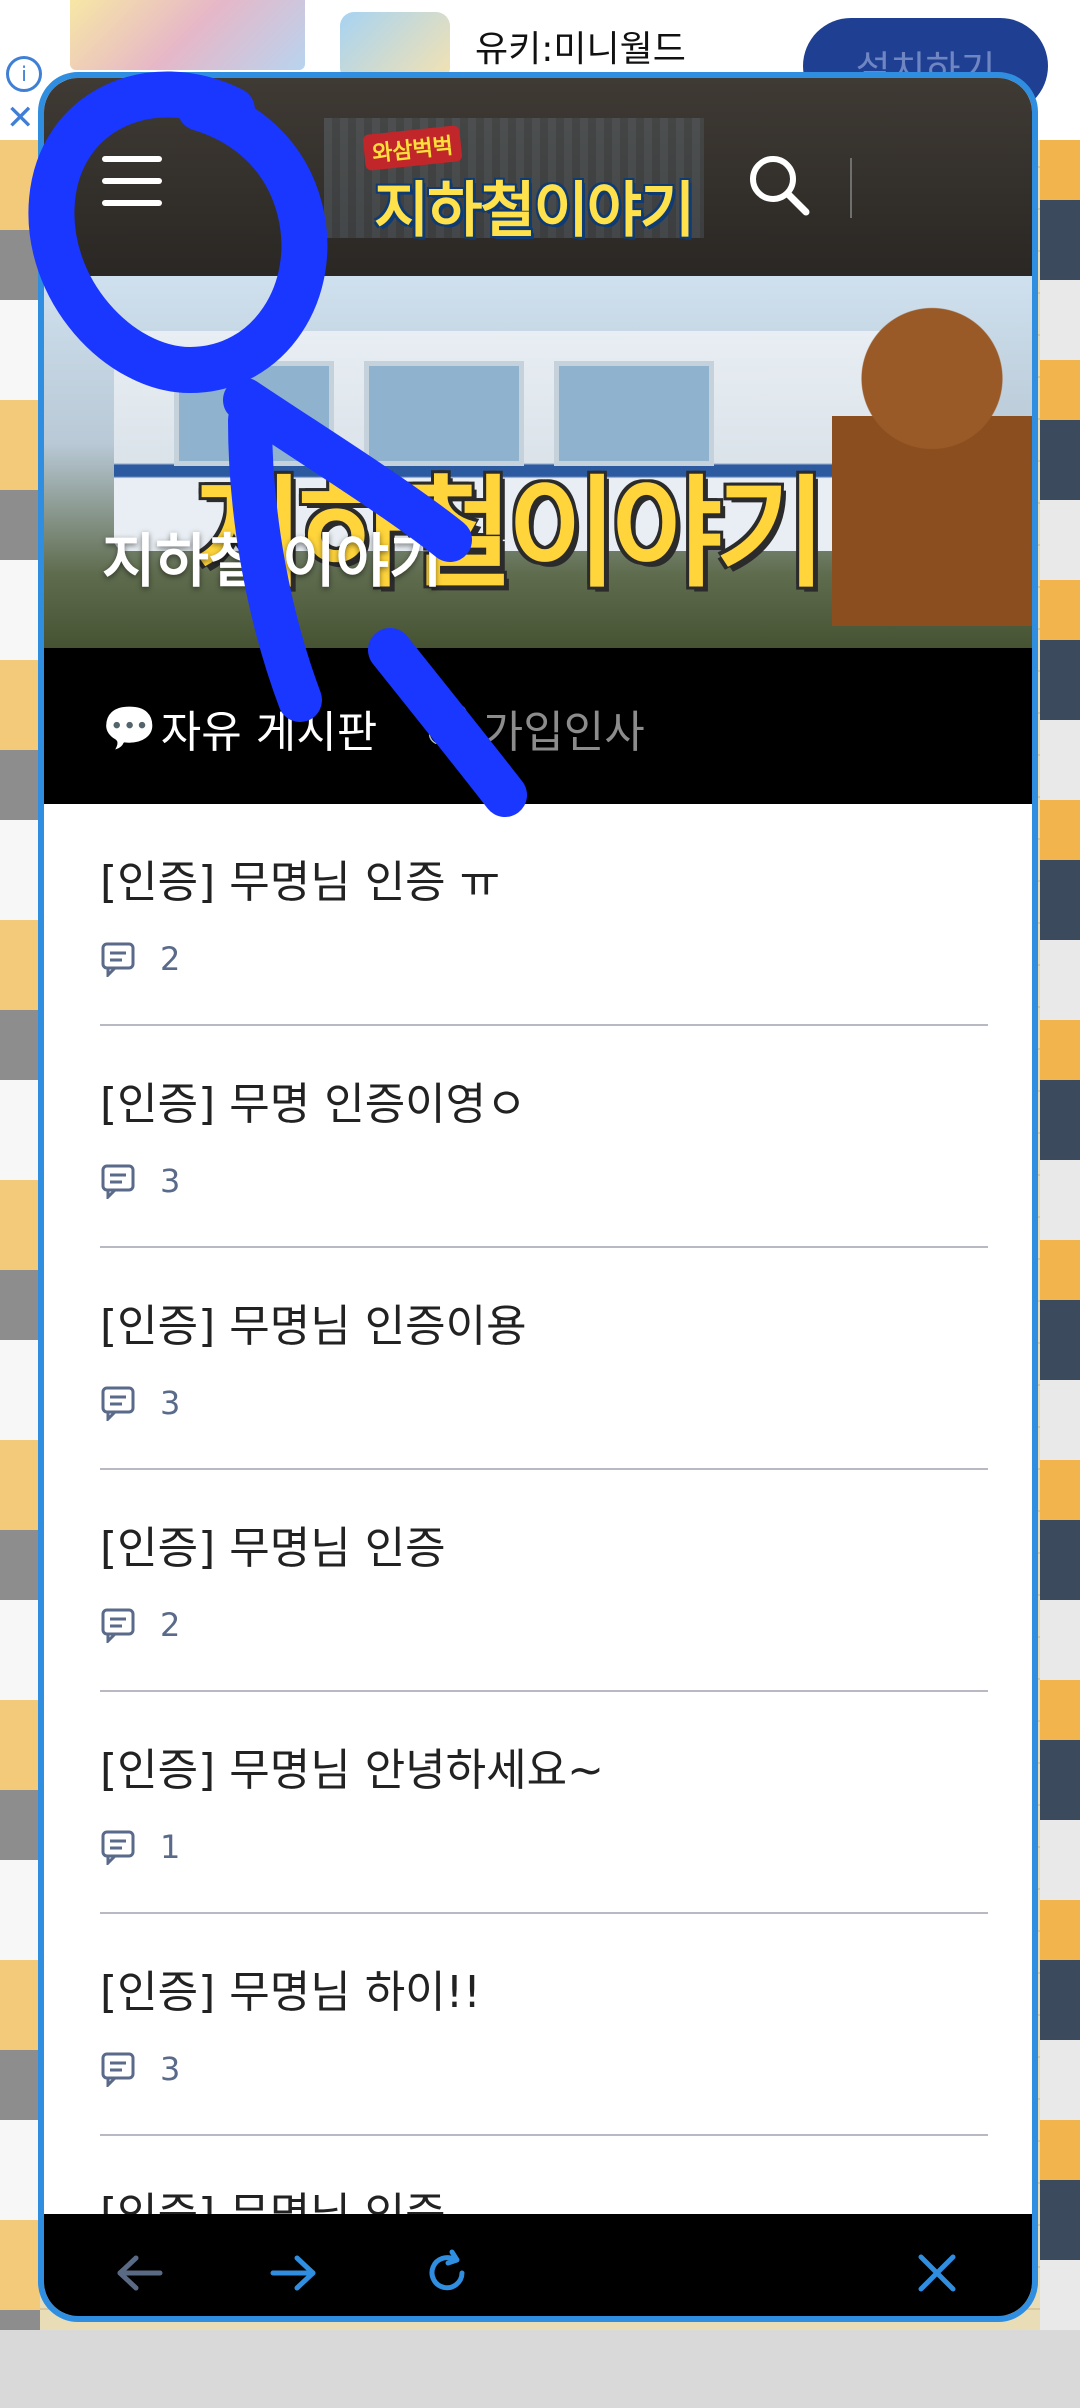  What do you see at coordinates (187, 35) in the screenshot?
I see `ad-image` at bounding box center [187, 35].